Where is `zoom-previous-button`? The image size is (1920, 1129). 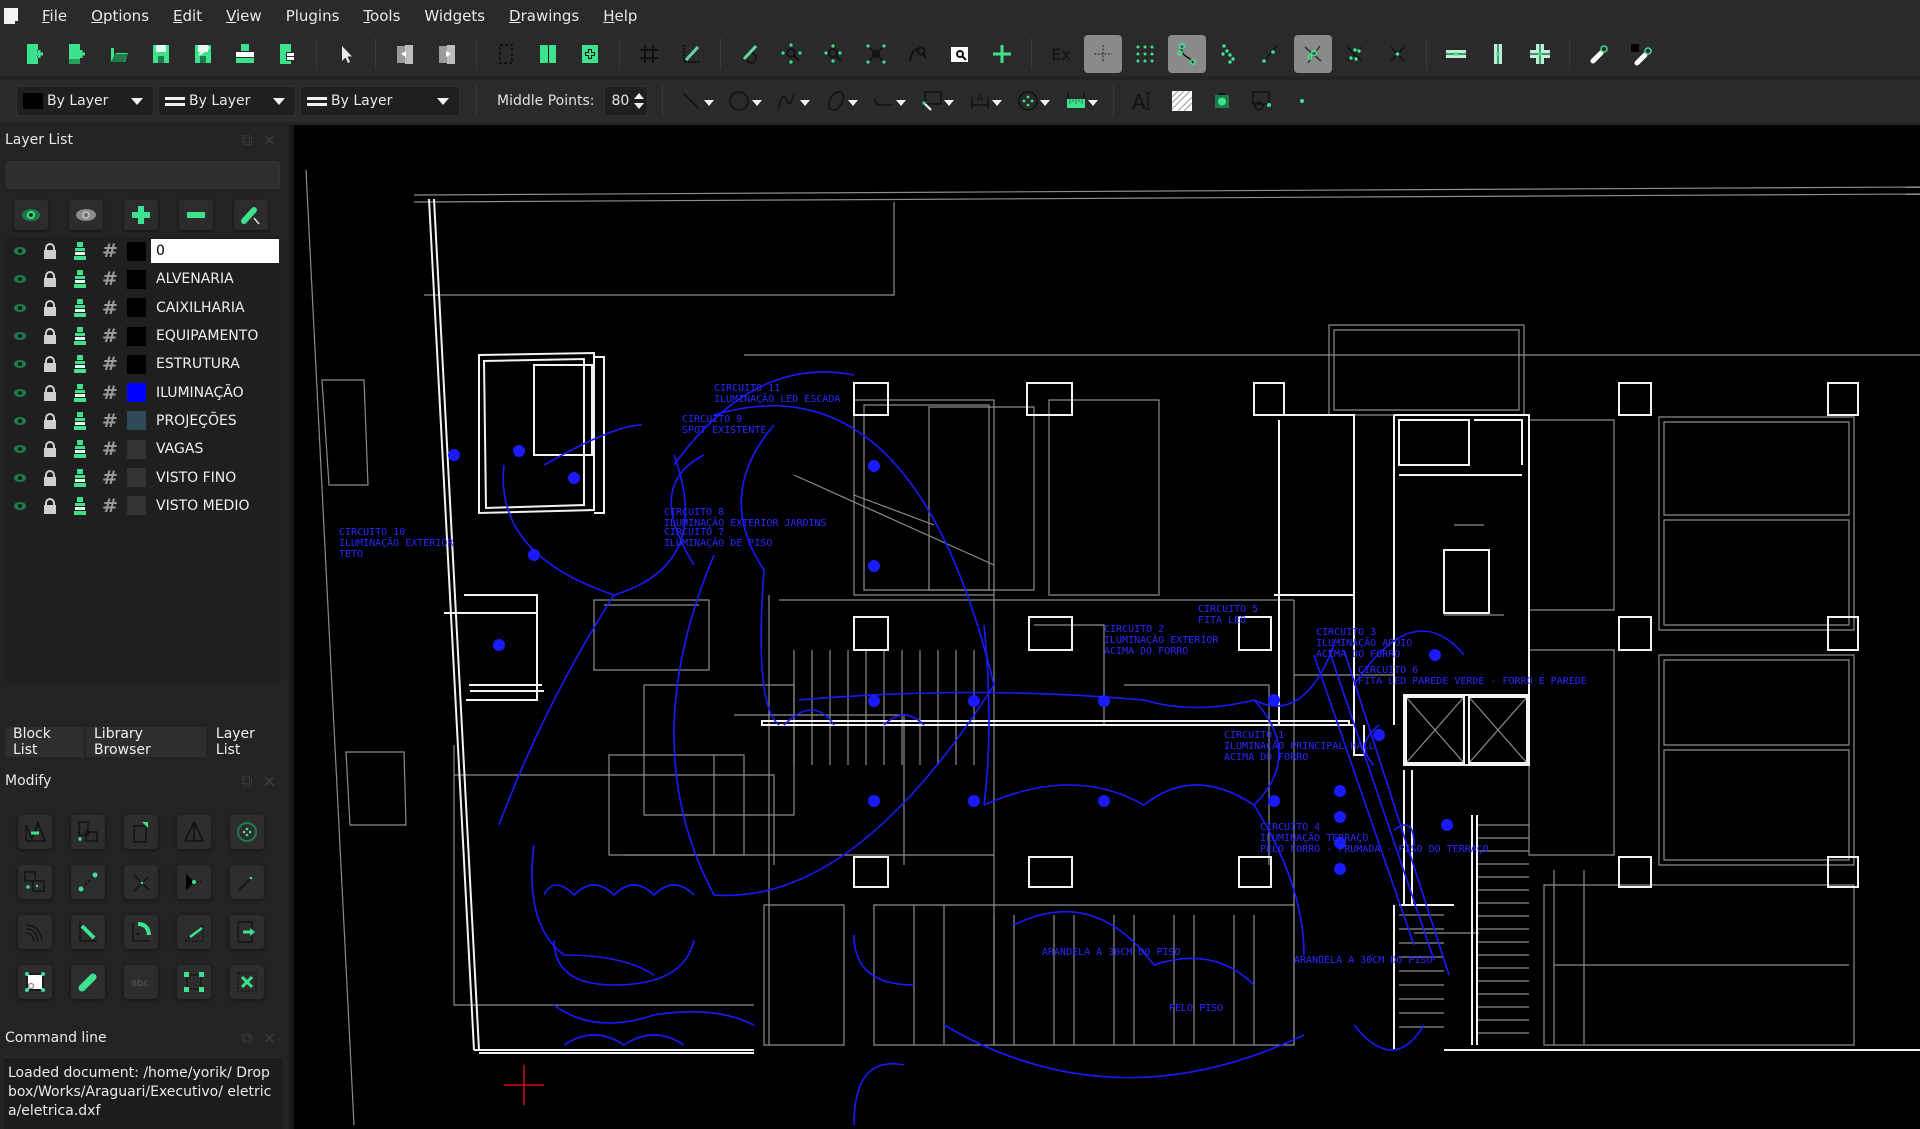
zoom-previous-button is located at coordinates (918, 54).